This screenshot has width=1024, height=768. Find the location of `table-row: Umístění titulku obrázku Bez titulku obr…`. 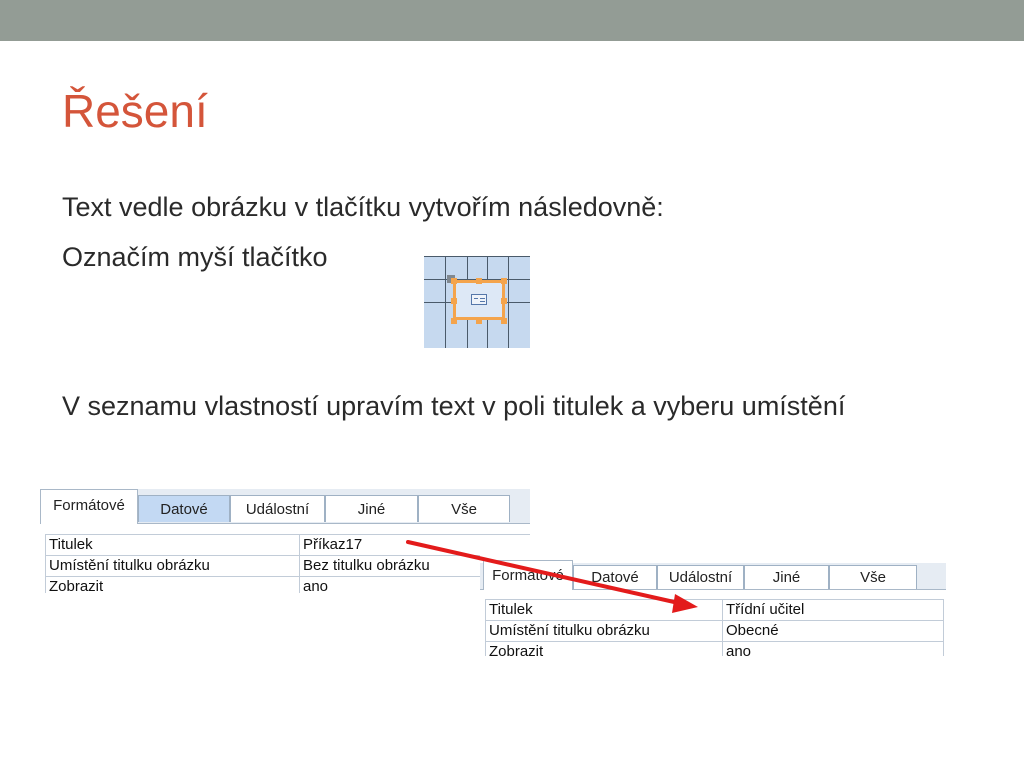

table-row: Umístění titulku obrázku Bez titulku obr… is located at coordinates (287, 566).